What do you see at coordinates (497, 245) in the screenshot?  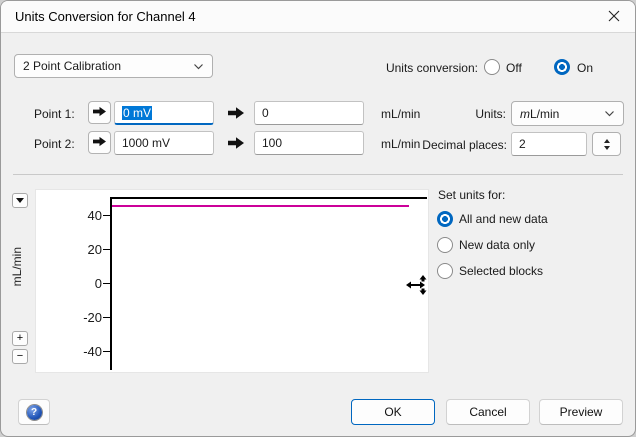 I see `radio-label: New data only` at bounding box center [497, 245].